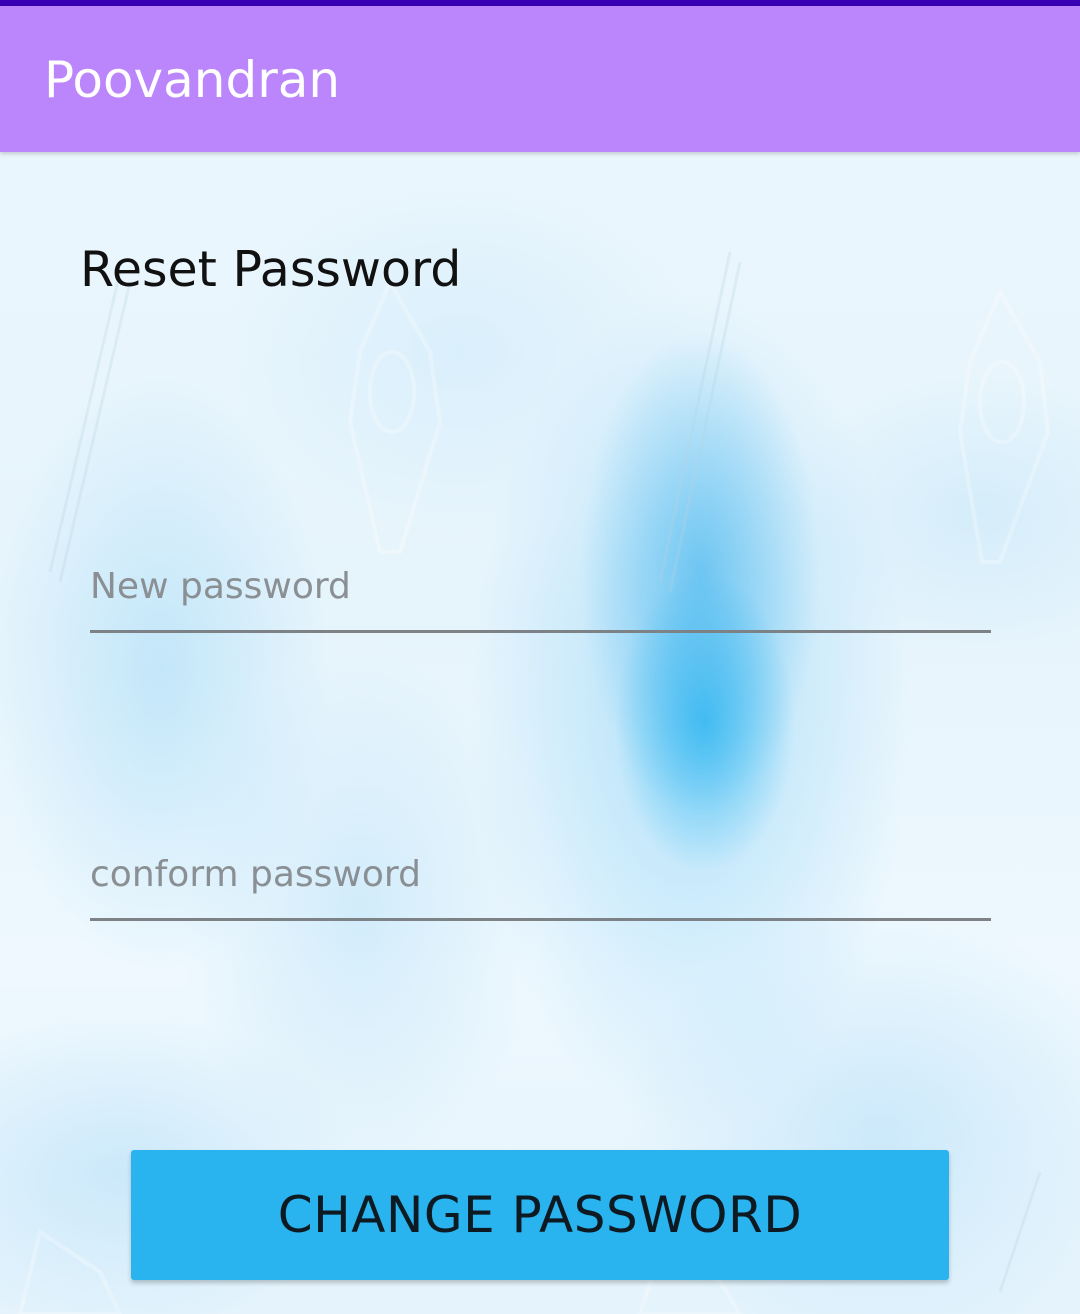  Describe the element at coordinates (192, 80) in the screenshot. I see `app-title: Poovandran` at that location.